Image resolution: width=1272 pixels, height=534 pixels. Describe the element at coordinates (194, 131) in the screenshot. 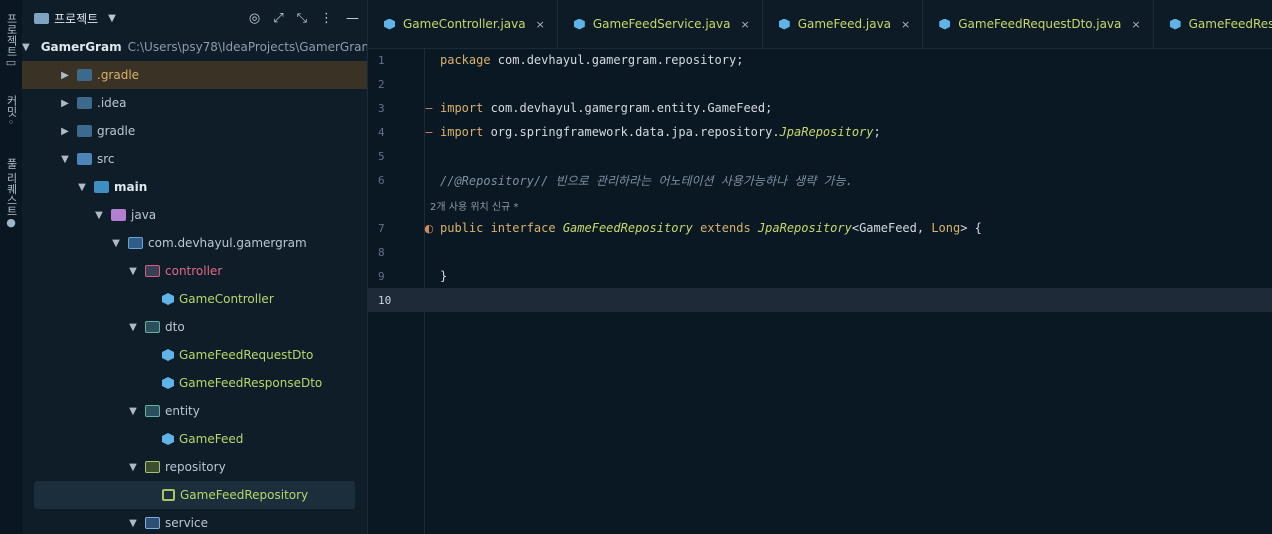

I see `tree-row: ▶ gradle` at that location.